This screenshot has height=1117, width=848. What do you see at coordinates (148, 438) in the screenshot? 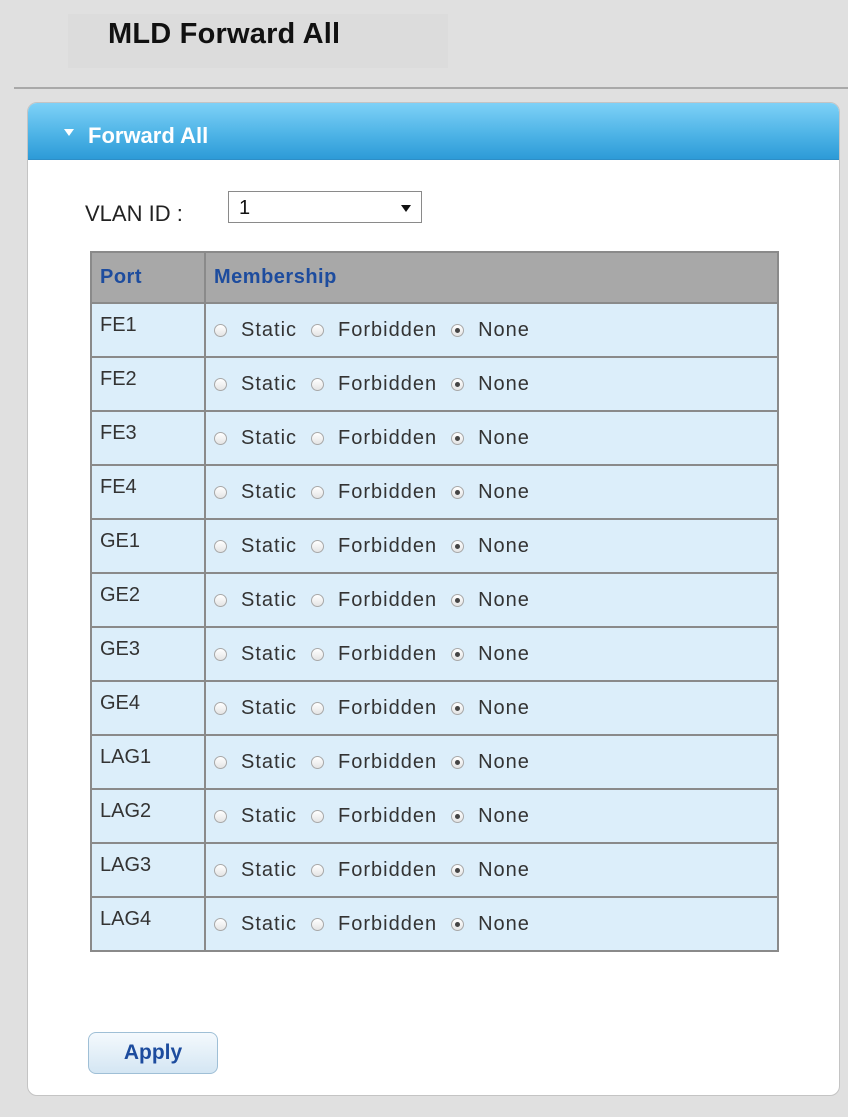
I see `port-name-cell: FE3` at bounding box center [148, 438].